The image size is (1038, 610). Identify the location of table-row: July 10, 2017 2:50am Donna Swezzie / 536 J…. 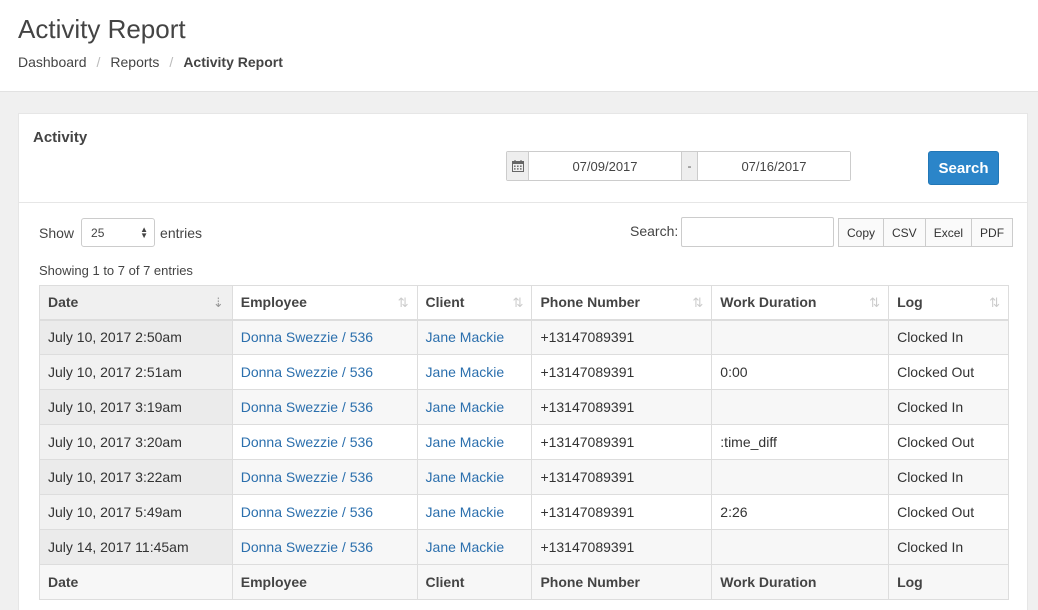
(524, 337).